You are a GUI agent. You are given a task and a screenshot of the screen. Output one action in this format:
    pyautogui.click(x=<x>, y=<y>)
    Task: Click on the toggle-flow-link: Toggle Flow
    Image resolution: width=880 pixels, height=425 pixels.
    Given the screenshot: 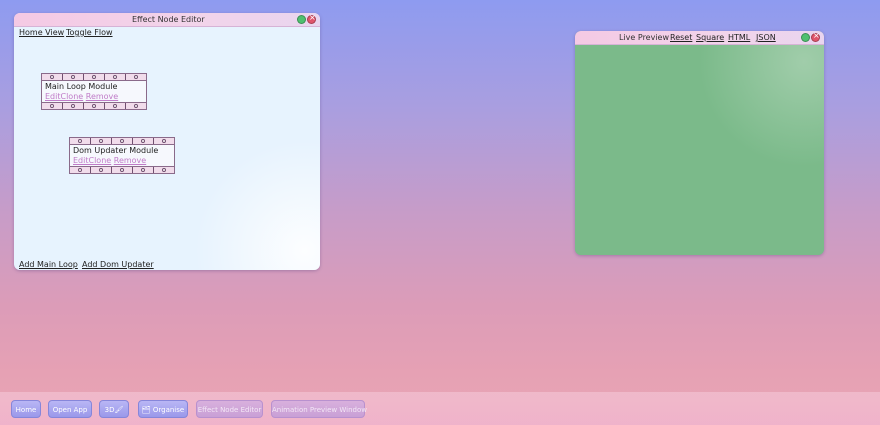 What is the action you would take?
    pyautogui.click(x=89, y=32)
    